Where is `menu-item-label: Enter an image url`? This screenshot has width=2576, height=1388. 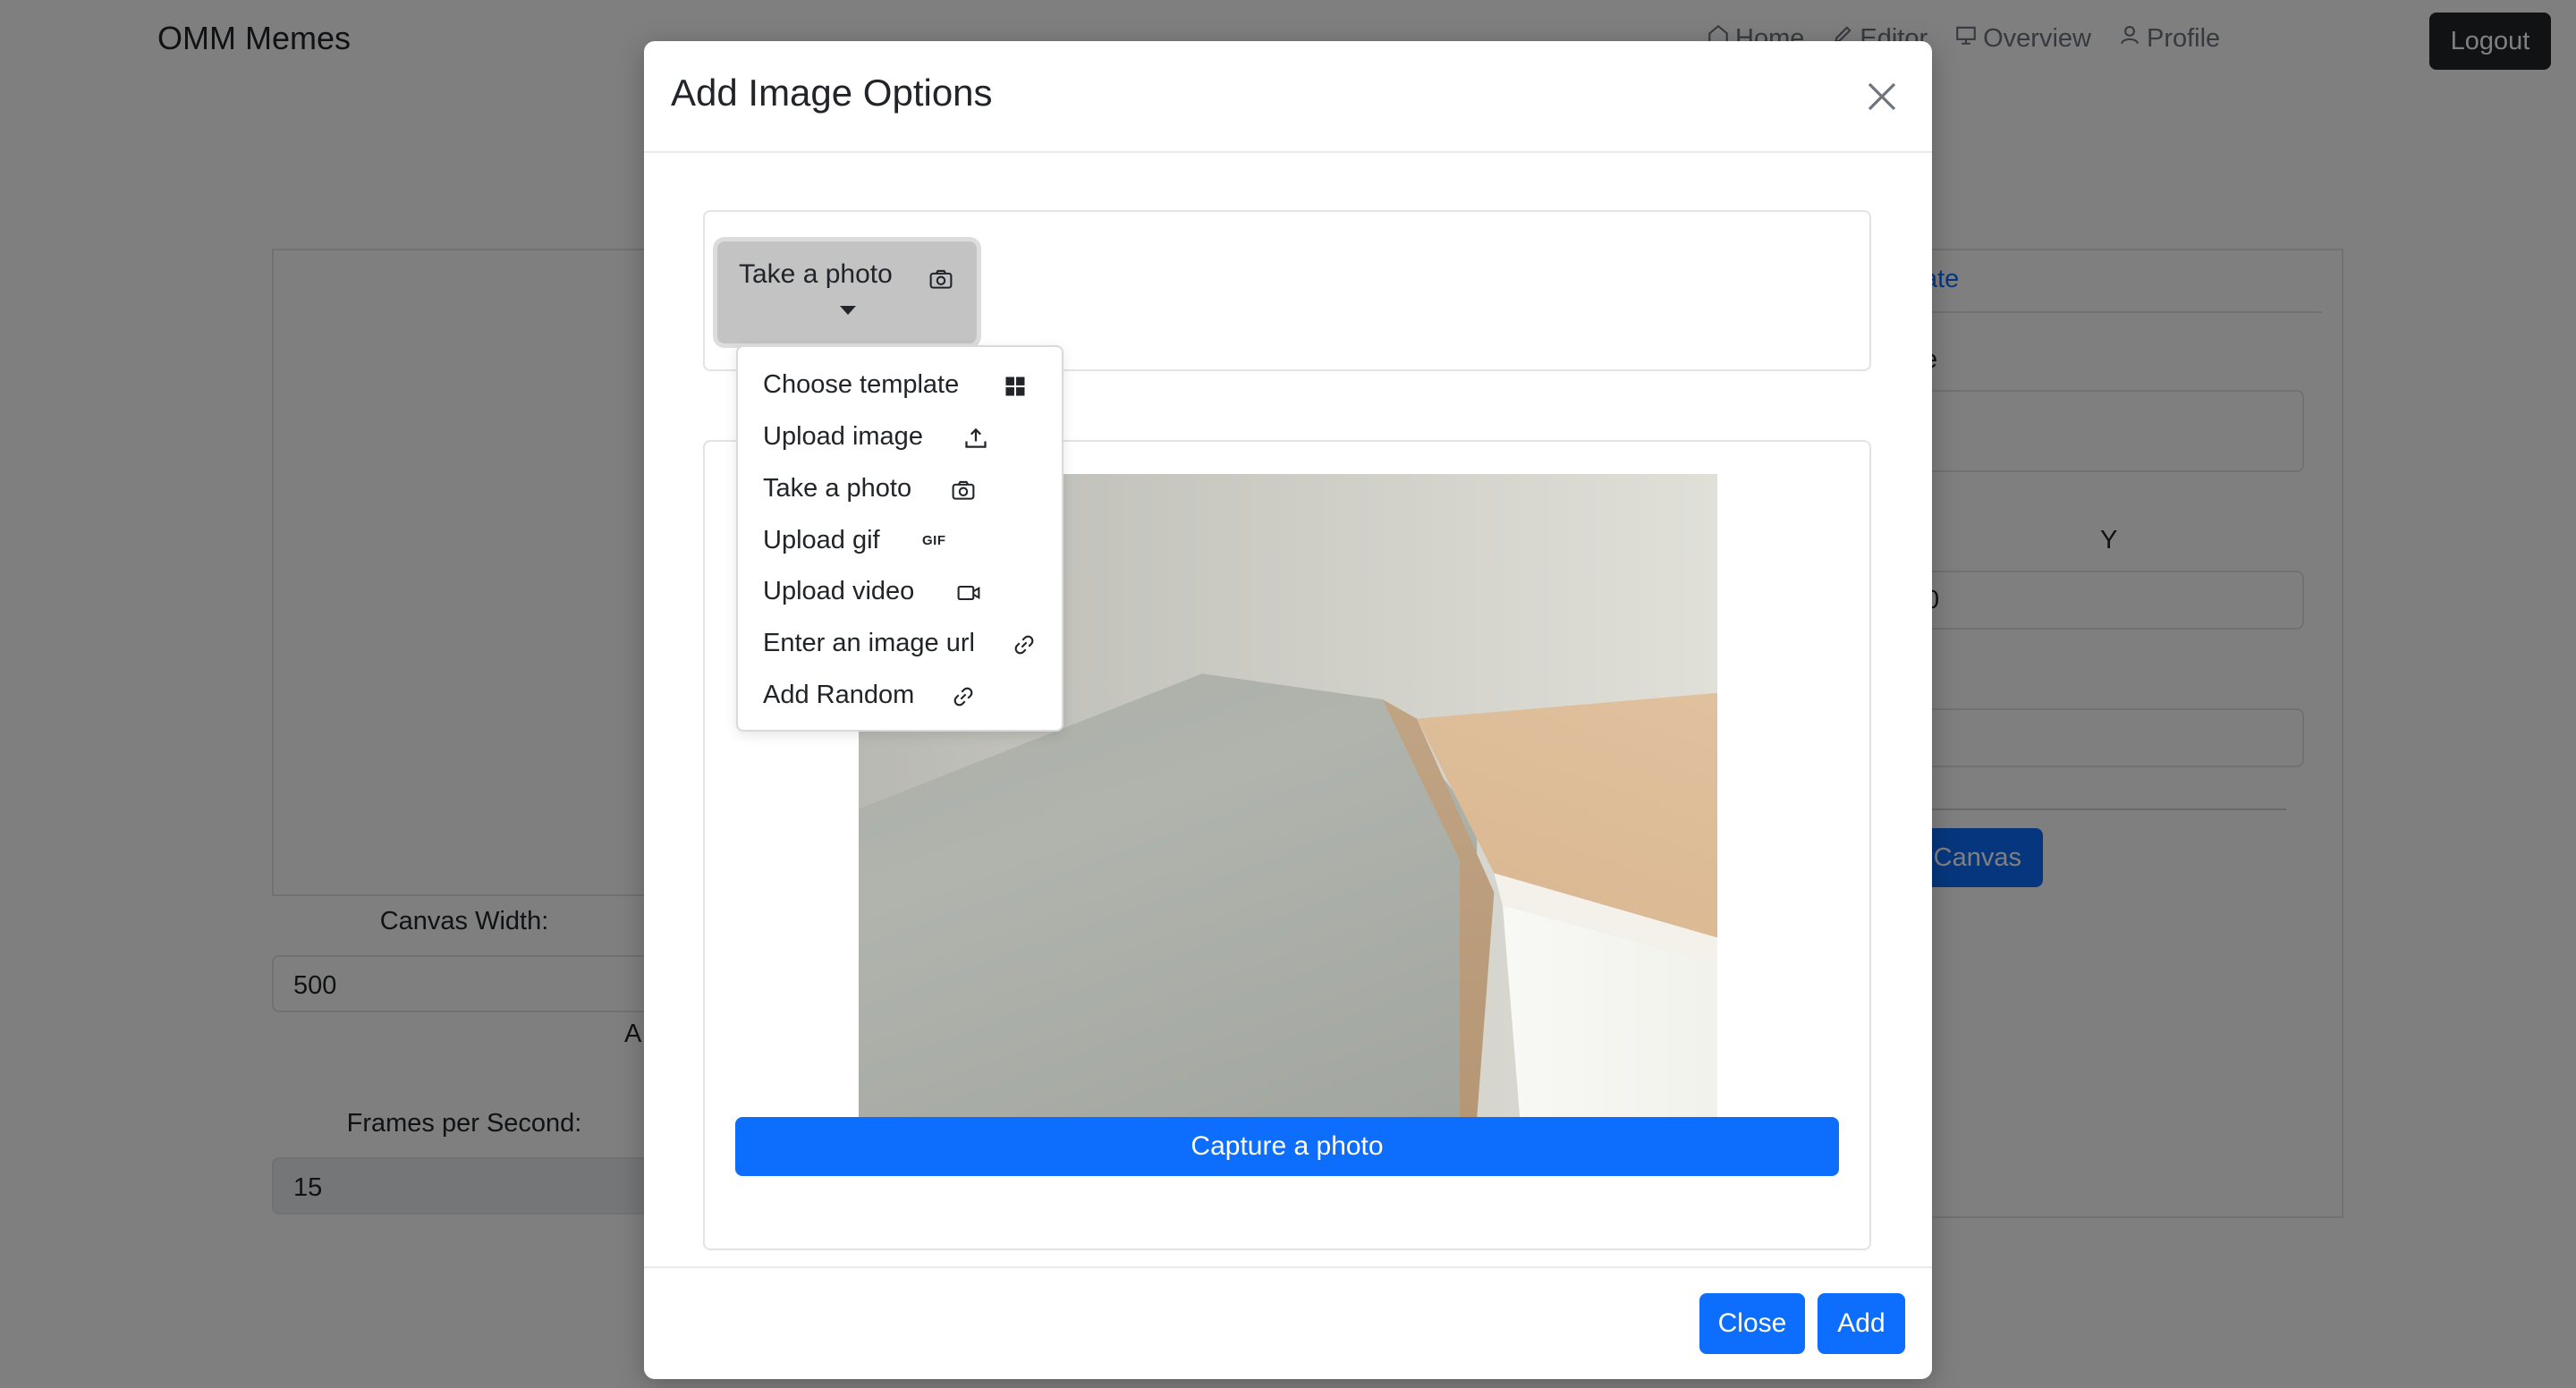 menu-item-label: Enter an image url is located at coordinates (869, 643).